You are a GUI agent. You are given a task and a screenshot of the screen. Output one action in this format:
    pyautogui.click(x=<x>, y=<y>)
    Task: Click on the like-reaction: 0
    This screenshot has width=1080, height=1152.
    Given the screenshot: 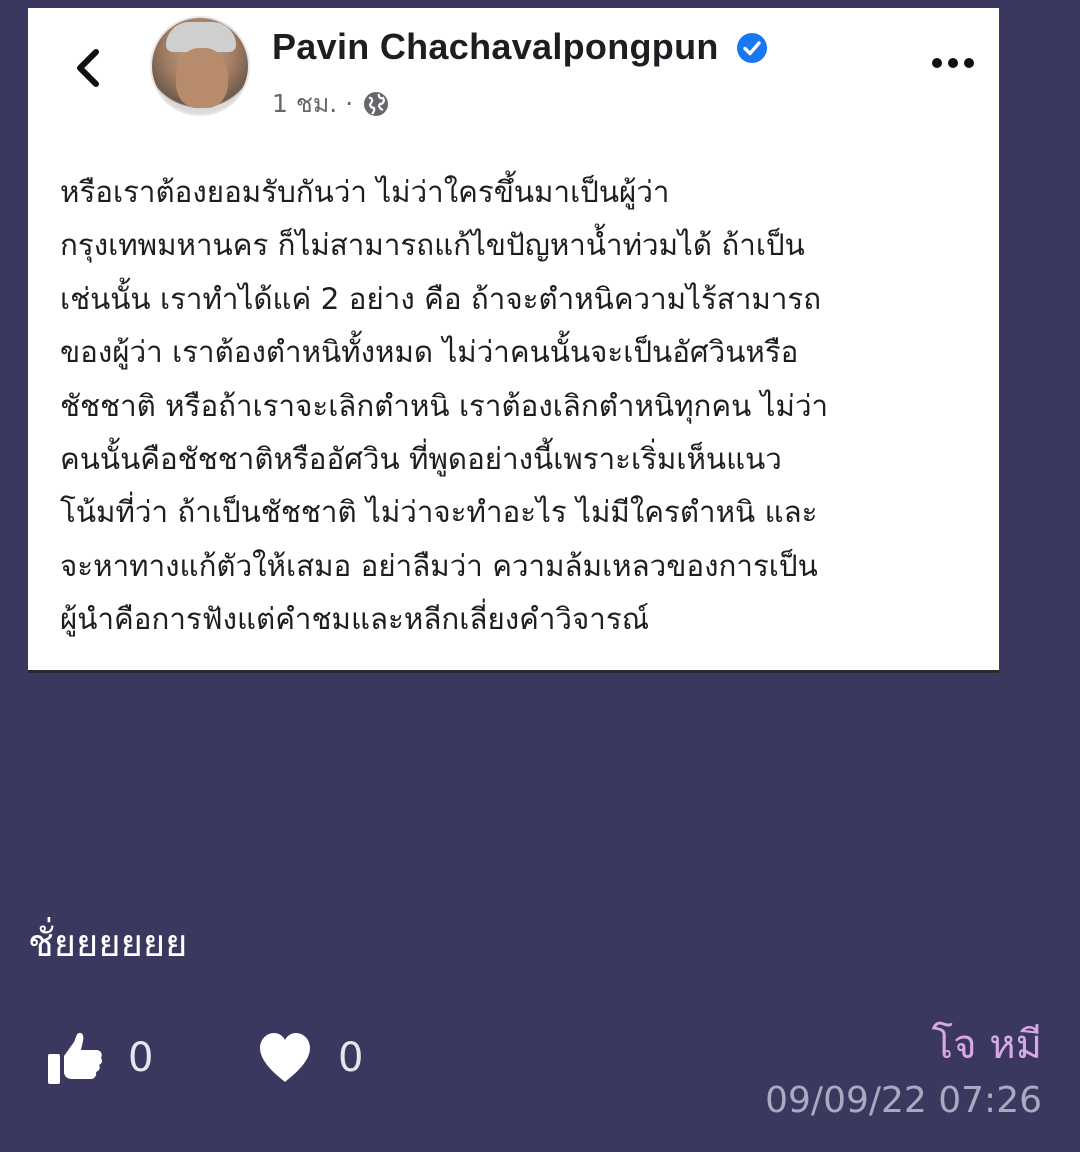 What is the action you would take?
    pyautogui.click(x=99, y=1058)
    